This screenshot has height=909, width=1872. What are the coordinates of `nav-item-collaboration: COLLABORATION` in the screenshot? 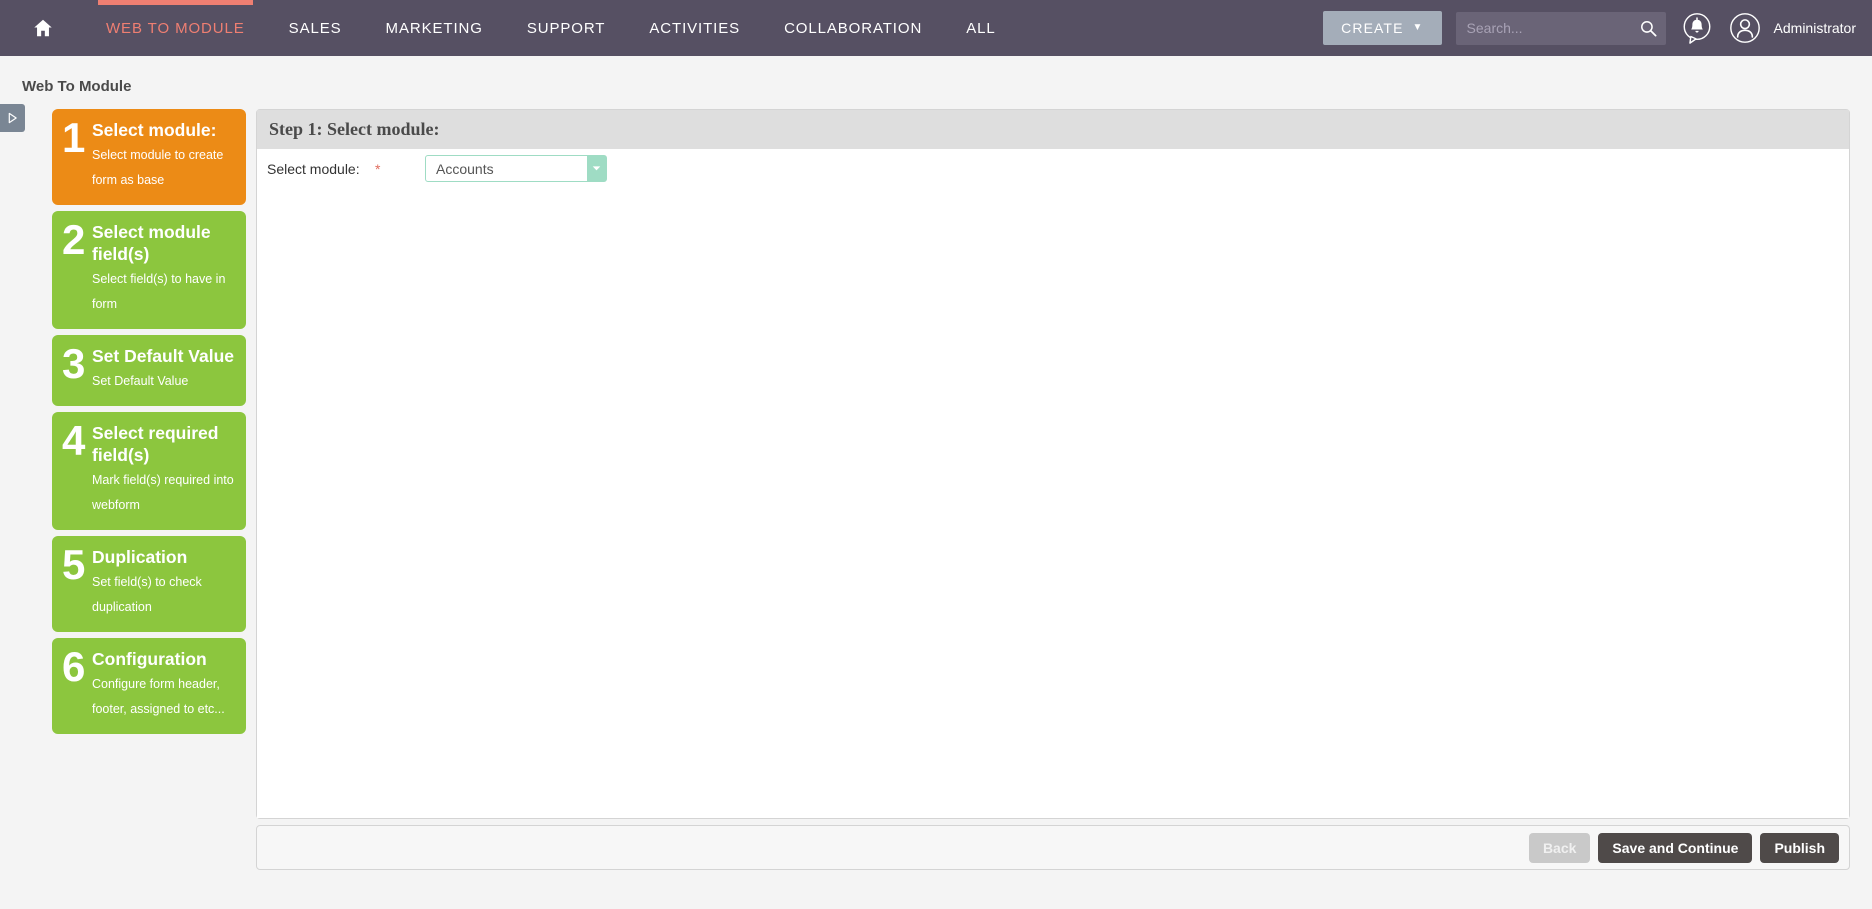 It's located at (853, 28).